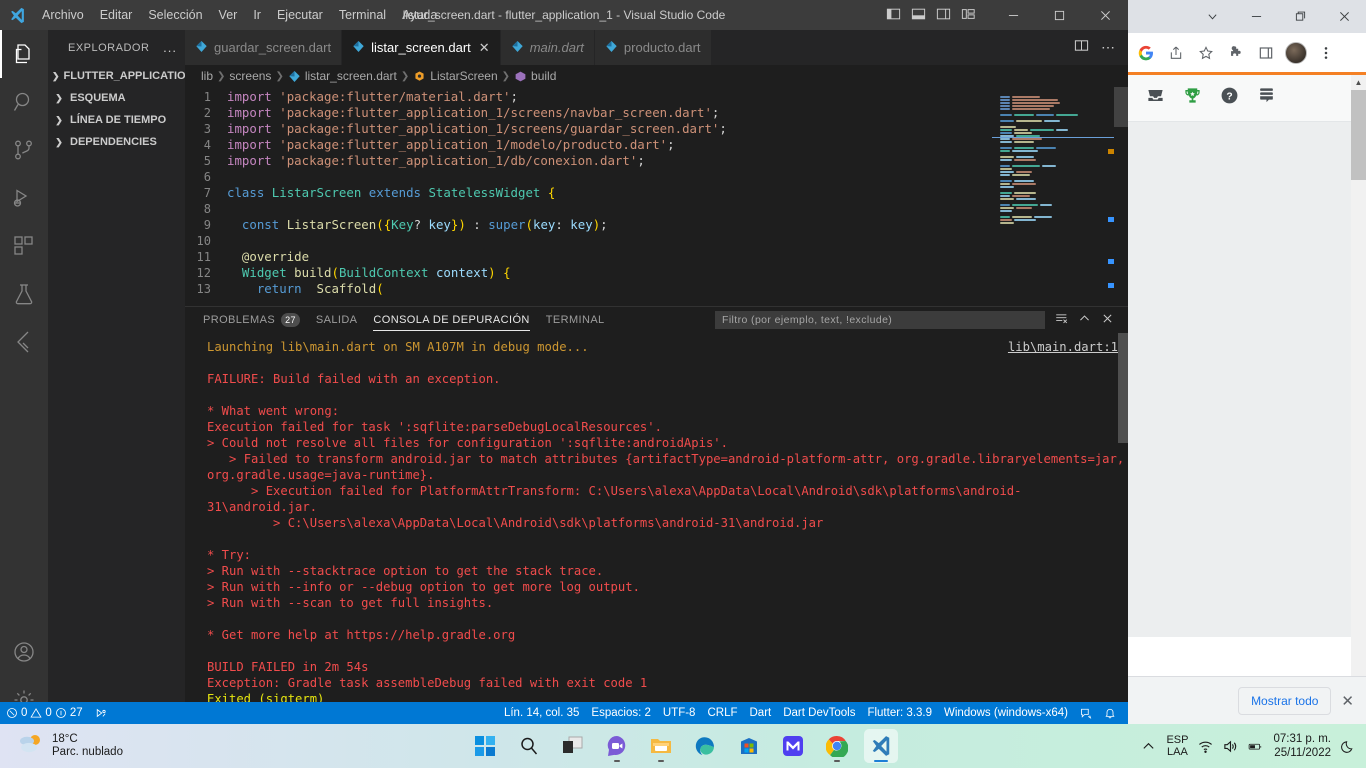  I want to click on vscode-icon, so click(881, 746).